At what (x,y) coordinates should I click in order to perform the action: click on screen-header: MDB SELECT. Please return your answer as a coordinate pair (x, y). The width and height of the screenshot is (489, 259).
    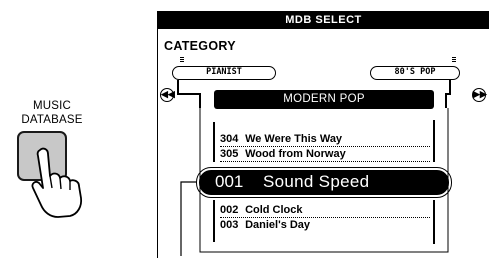
    Looking at the image, I should click on (323, 20).